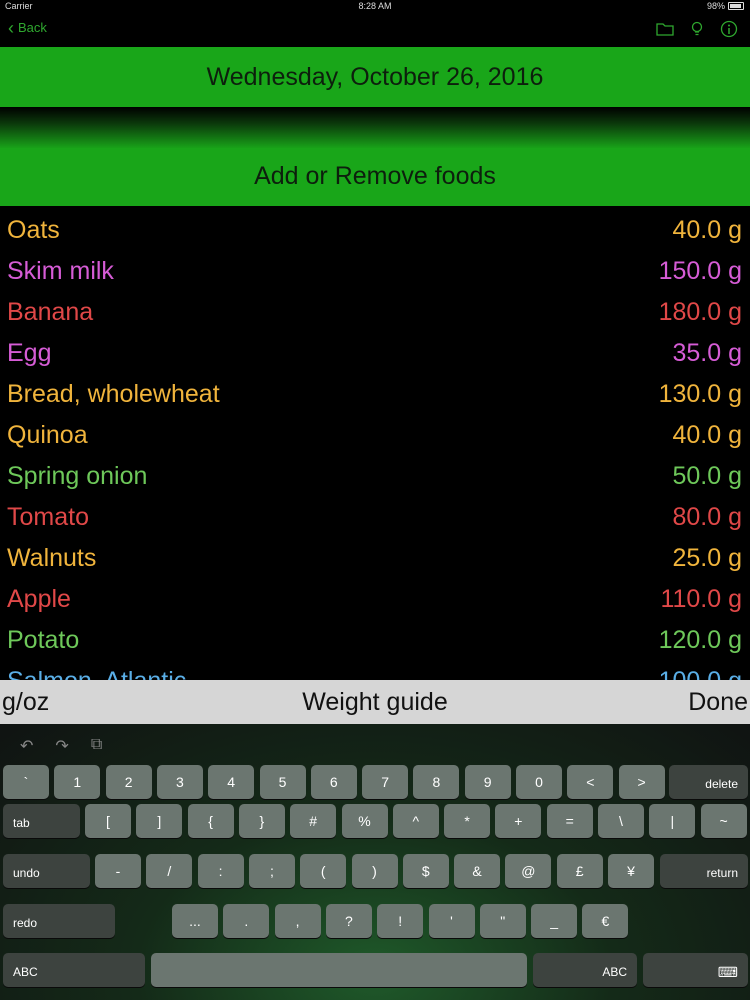 The width and height of the screenshot is (750, 1000). Describe the element at coordinates (348, 921) in the screenshot. I see `key: ?` at that location.